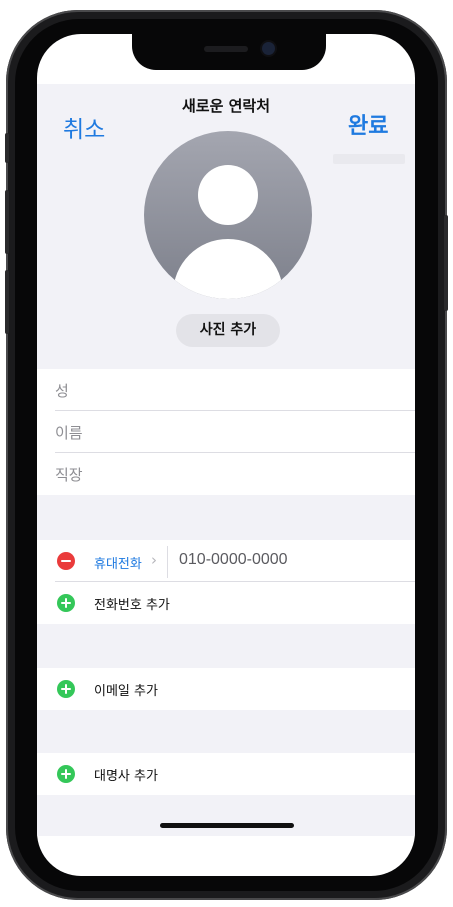 The width and height of the screenshot is (453, 907). Describe the element at coordinates (118, 562) in the screenshot. I see `phone-type-label: 휴대전화` at that location.